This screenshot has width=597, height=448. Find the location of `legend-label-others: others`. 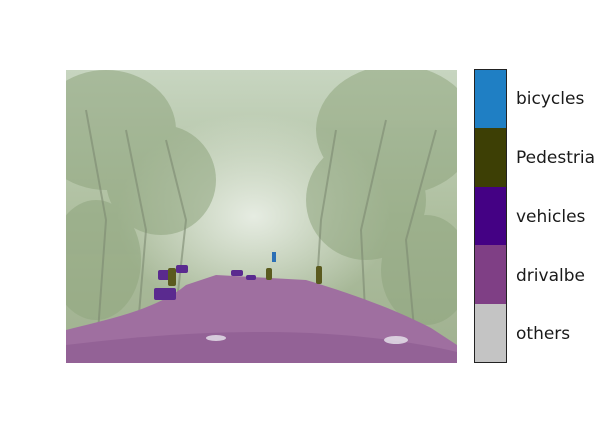

legend-label-others: others is located at coordinates (543, 334).